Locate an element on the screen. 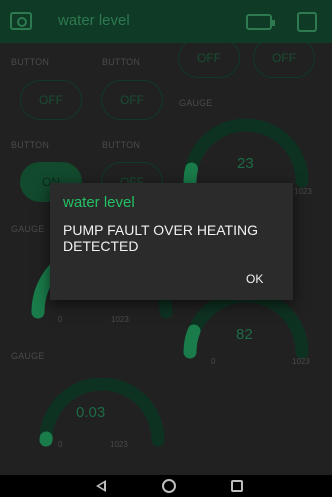 This screenshot has height=497, width=332. project-icon is located at coordinates (21, 21).